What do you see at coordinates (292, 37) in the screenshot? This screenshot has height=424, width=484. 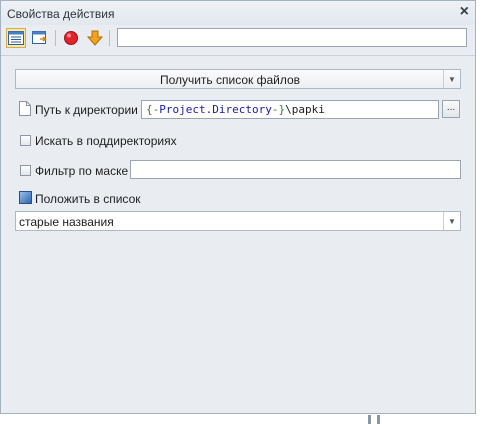 I see `toolbar-search-input` at bounding box center [292, 37].